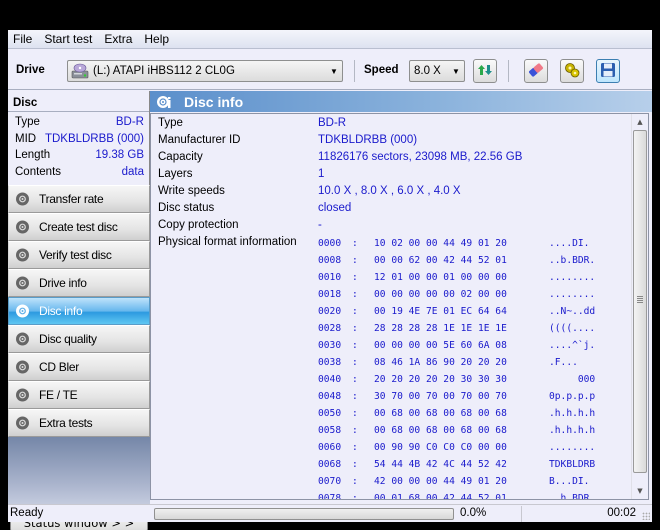  Describe the element at coordinates (330, 260) in the screenshot. I see `hex-offset: 0008` at that location.